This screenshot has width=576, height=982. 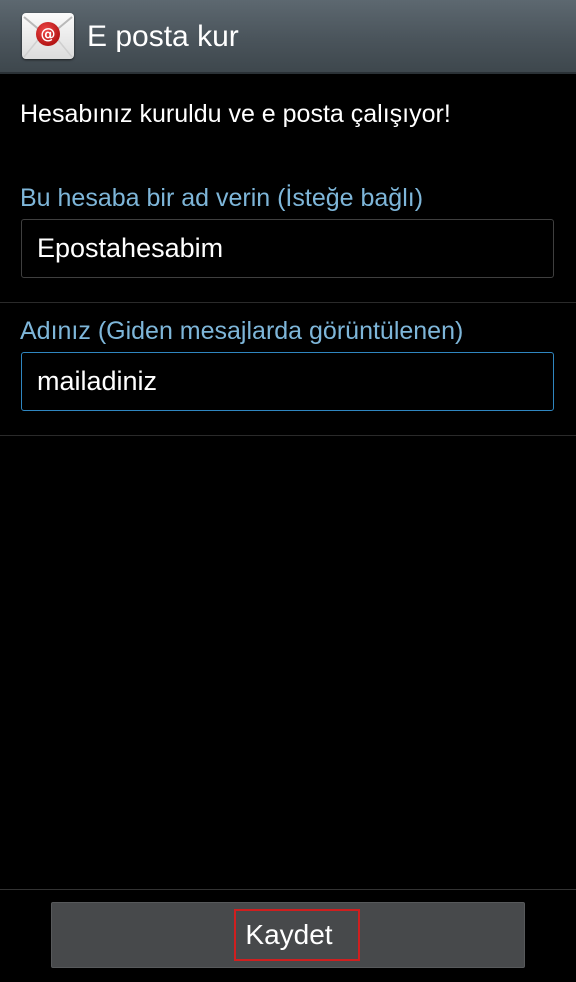 I want to click on email-app-icon: @, so click(x=48, y=36).